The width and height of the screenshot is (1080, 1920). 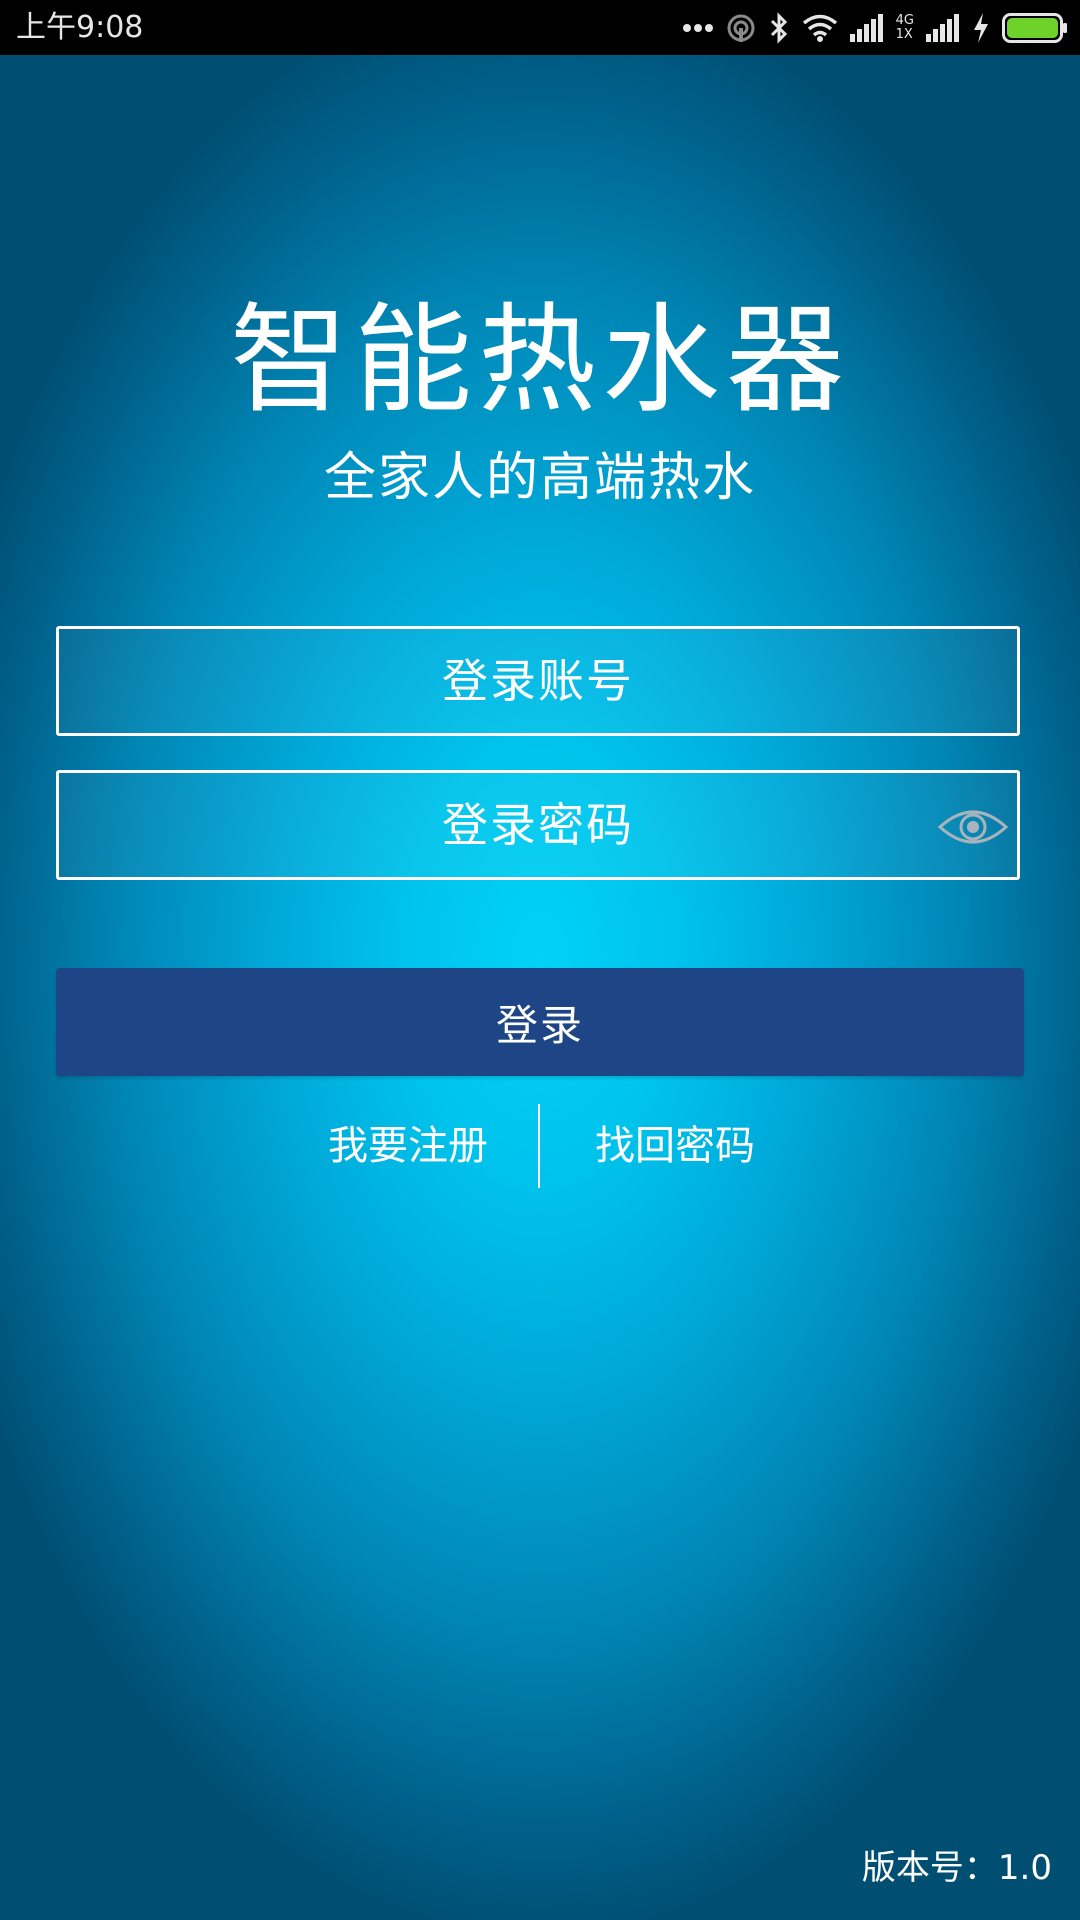 I want to click on battery-icon, so click(x=1034, y=28).